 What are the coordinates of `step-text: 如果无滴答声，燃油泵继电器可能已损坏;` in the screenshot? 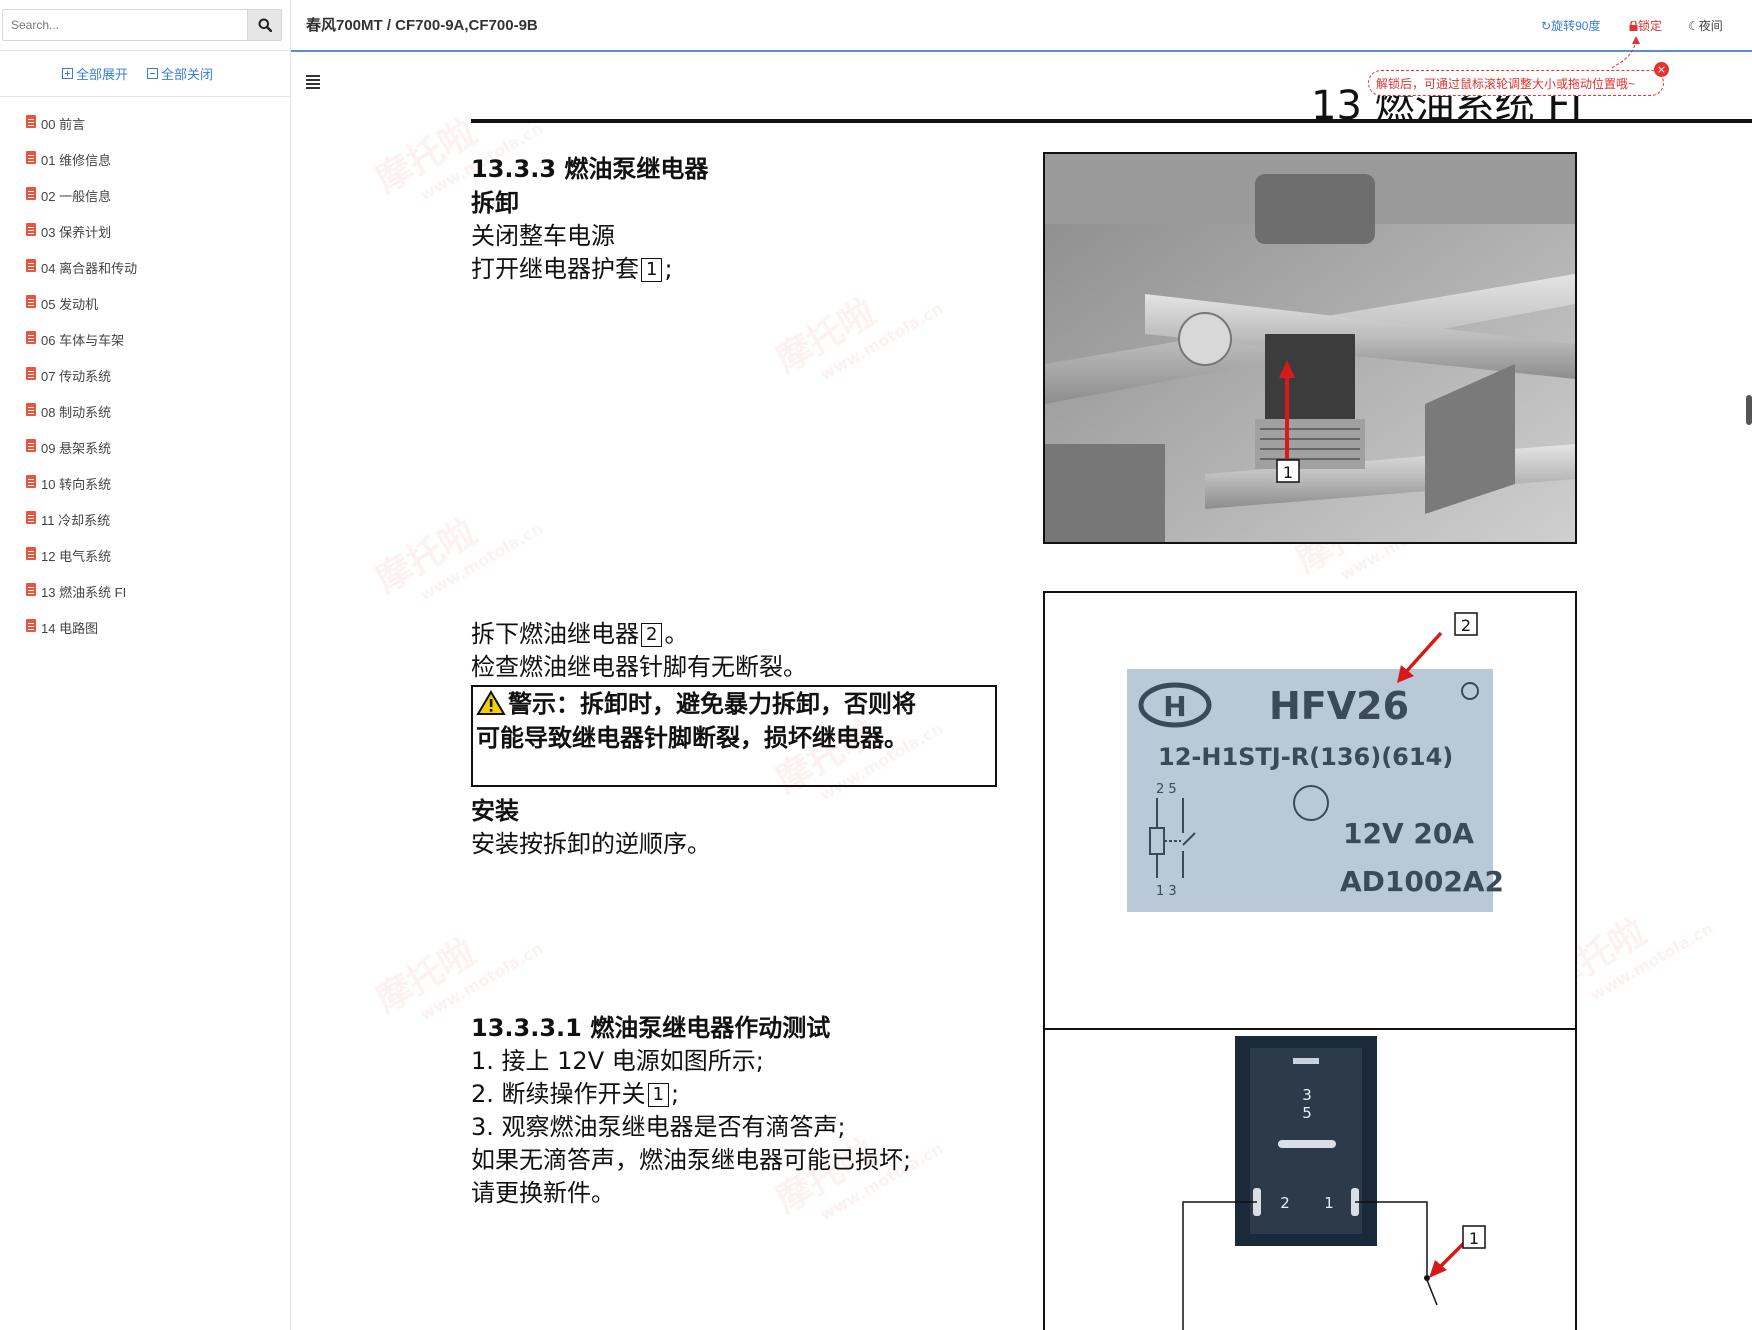 It's located at (691, 1160).